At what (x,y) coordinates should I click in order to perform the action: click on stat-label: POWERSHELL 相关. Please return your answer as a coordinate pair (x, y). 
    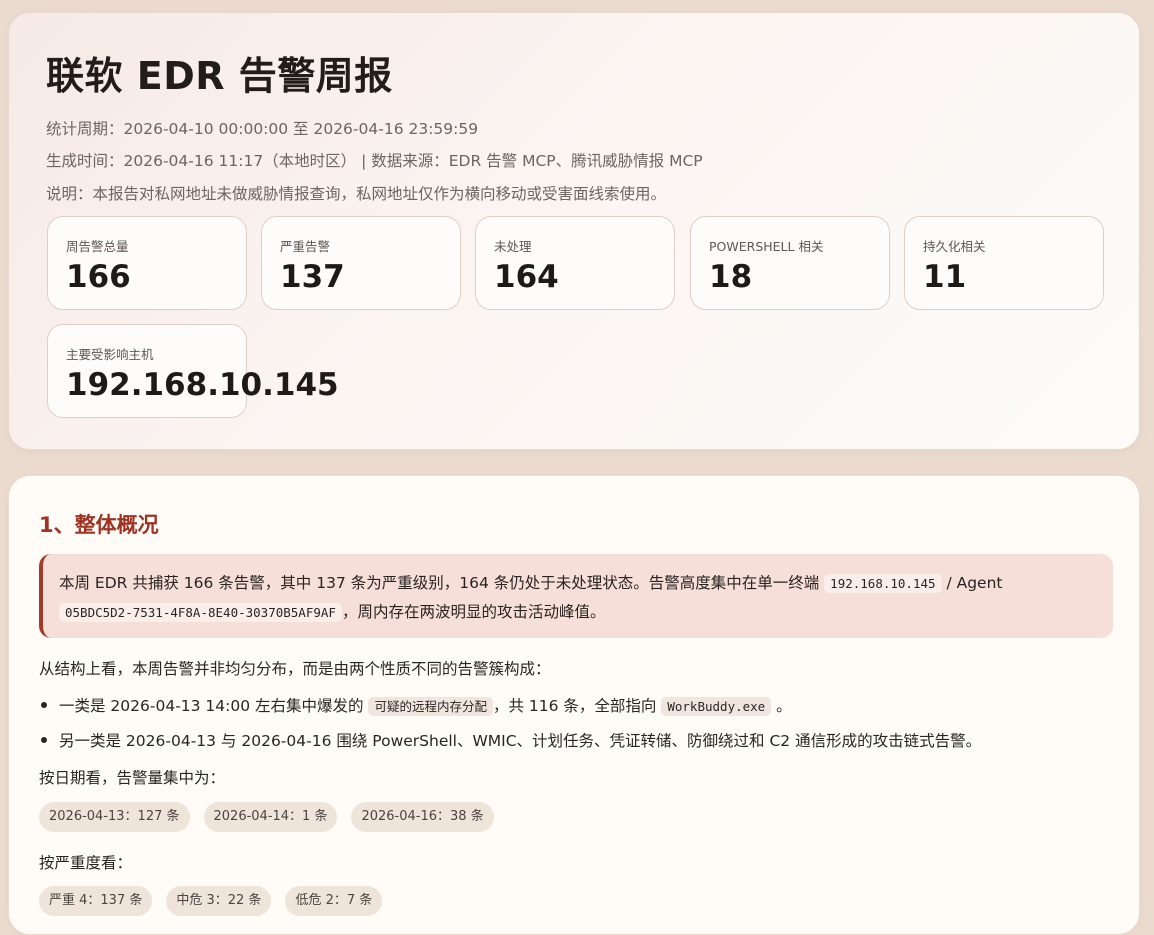
    Looking at the image, I should click on (766, 246).